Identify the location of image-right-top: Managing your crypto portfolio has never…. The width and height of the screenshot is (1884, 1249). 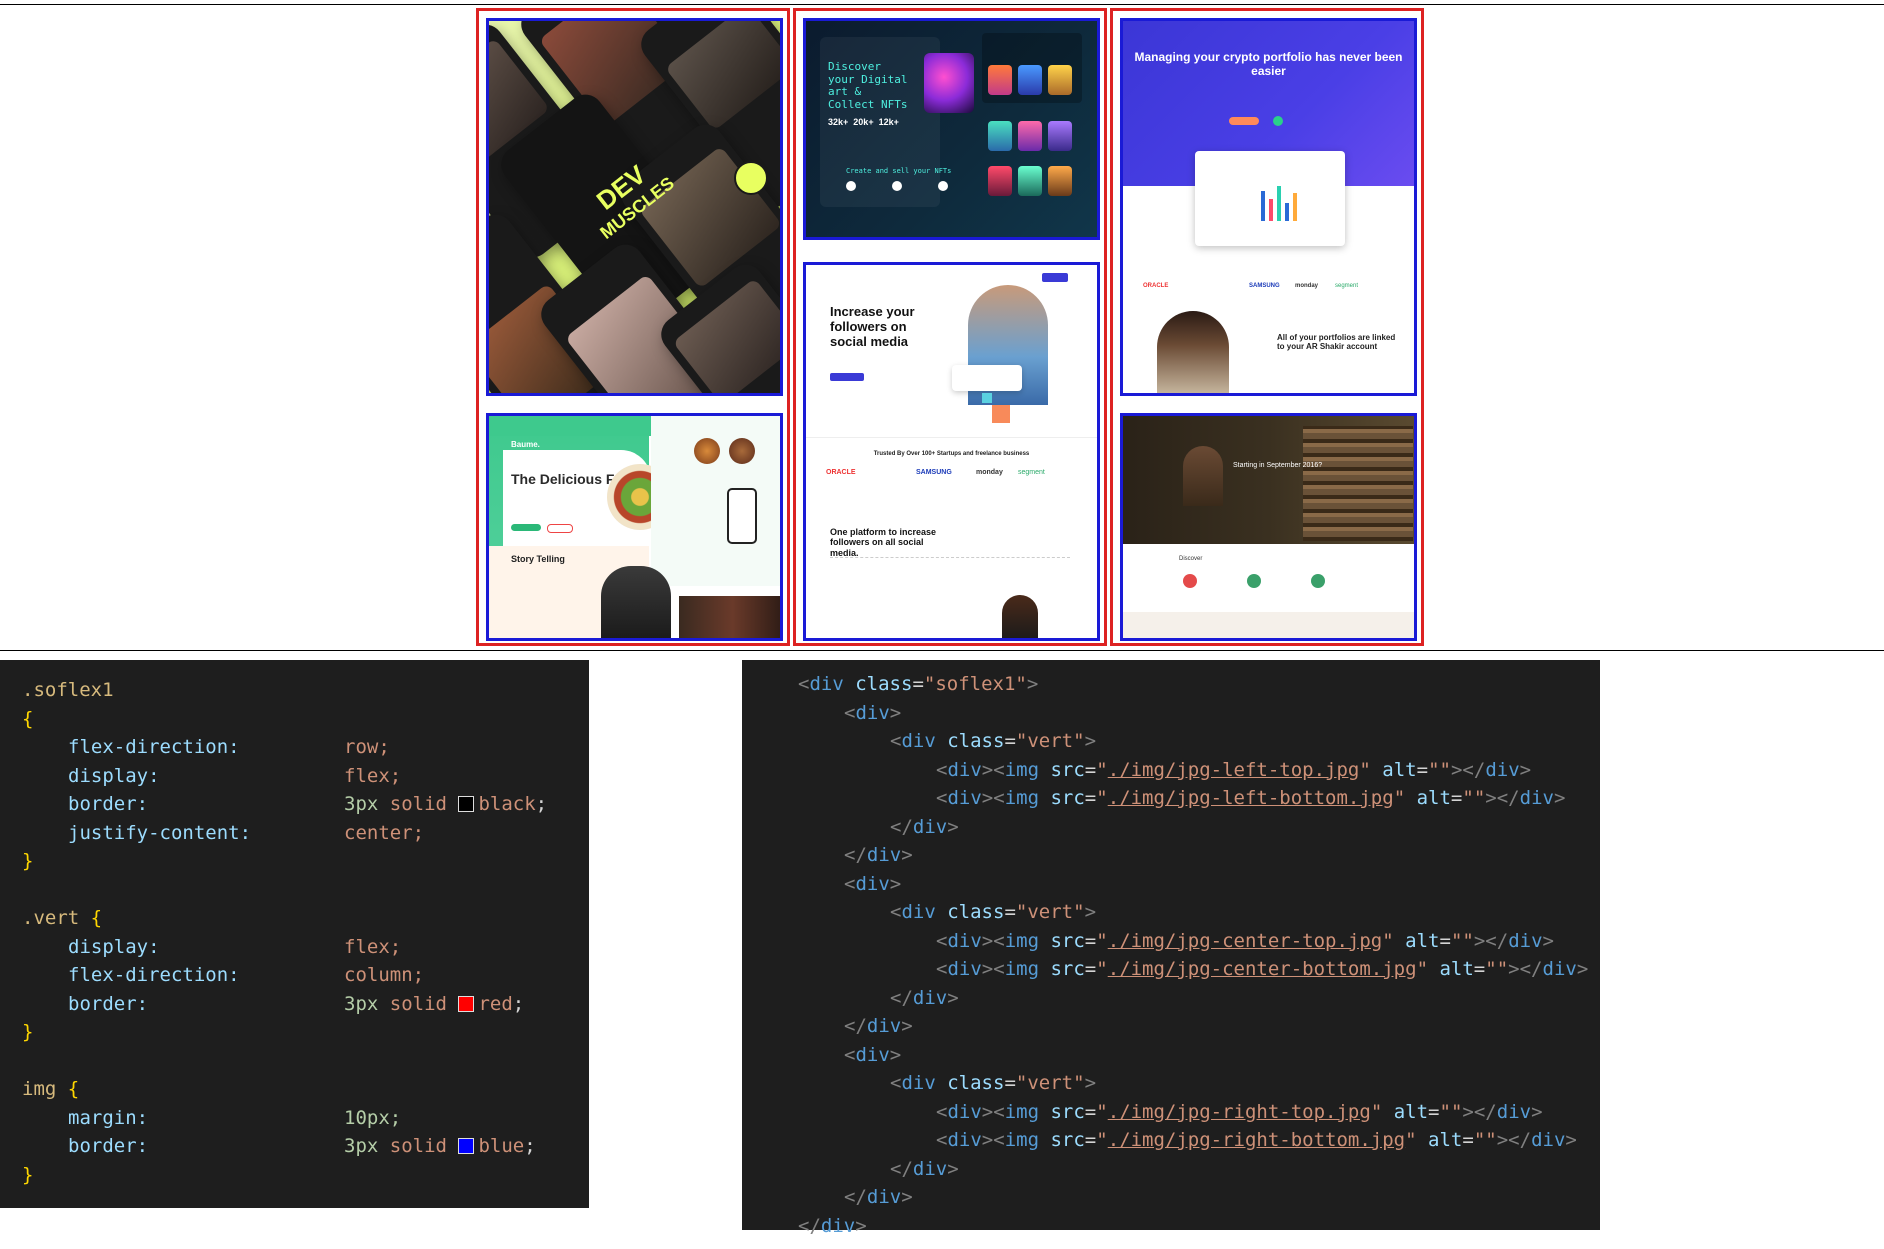
(1268, 207).